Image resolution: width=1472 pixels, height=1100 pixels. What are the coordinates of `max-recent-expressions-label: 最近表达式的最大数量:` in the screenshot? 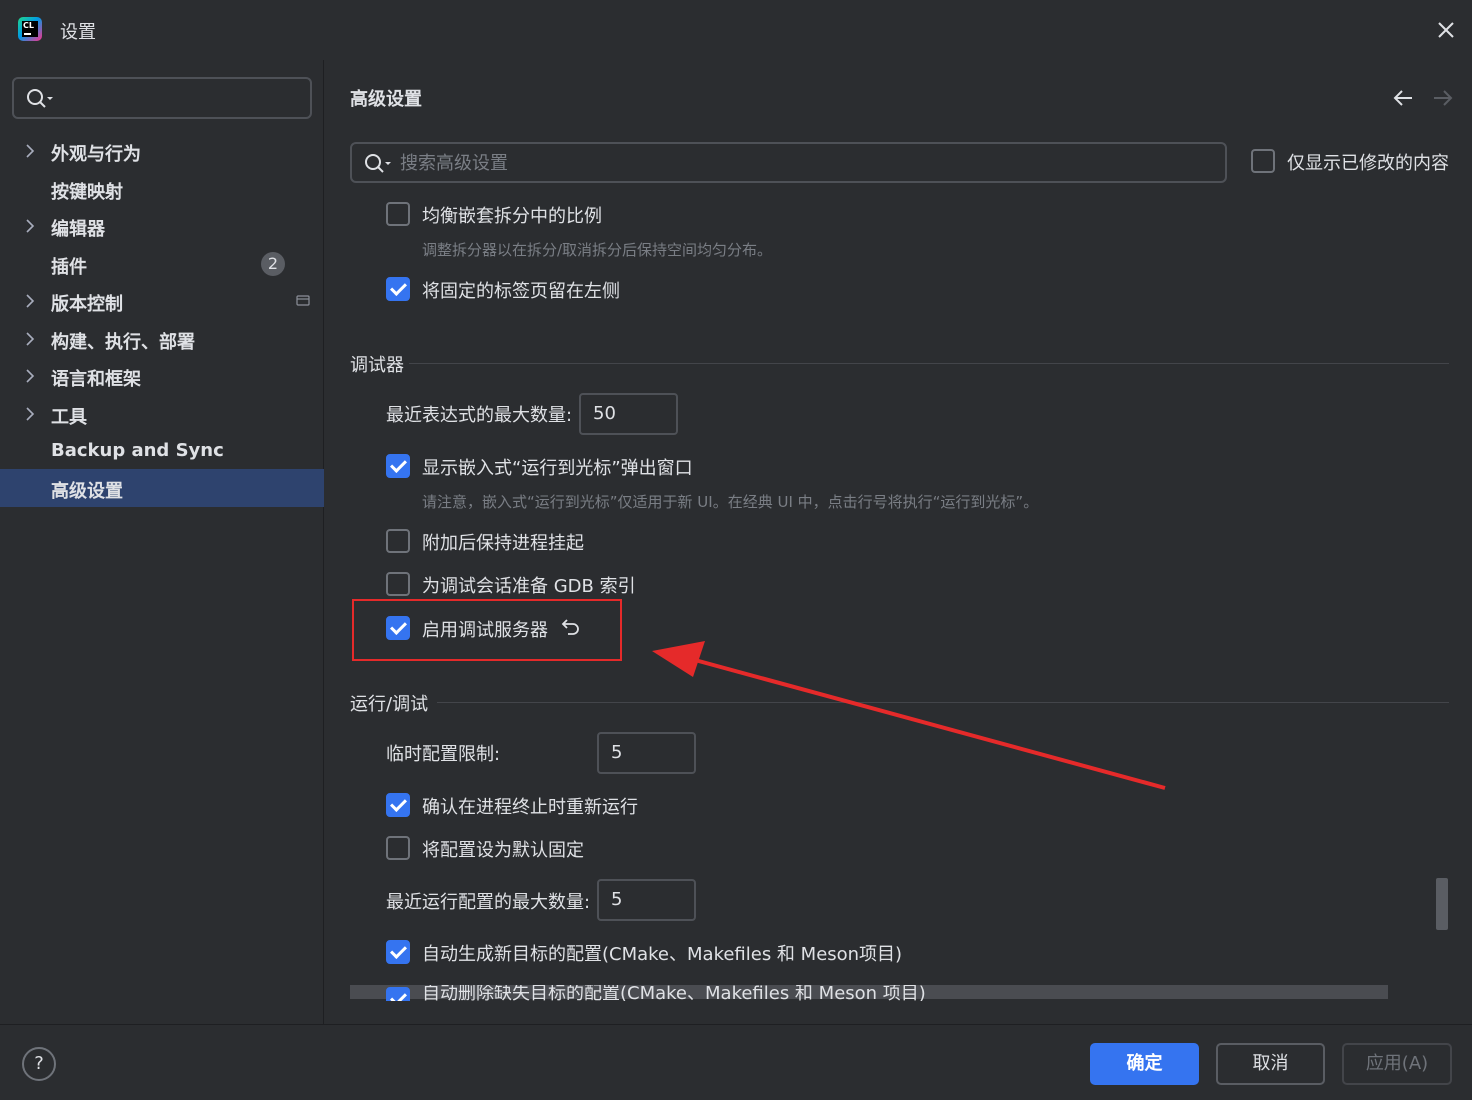 It's located at (479, 415).